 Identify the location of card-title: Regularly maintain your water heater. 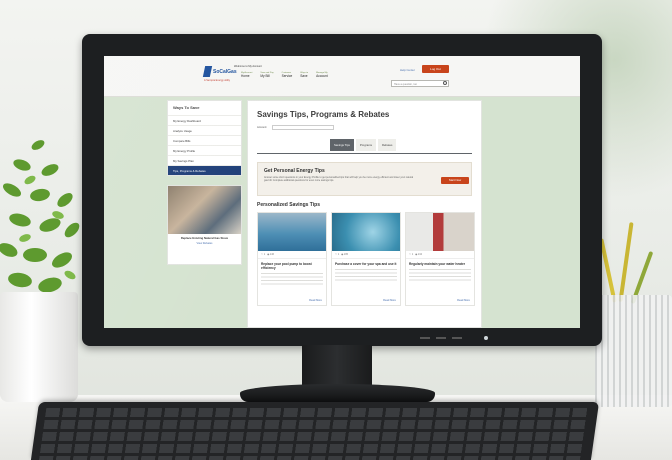
(437, 264).